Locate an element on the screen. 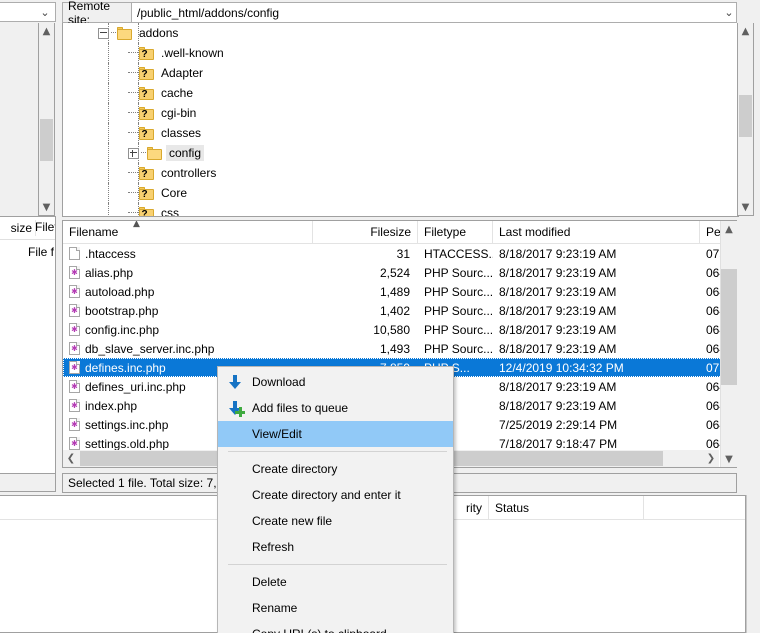 The height and width of the screenshot is (633, 760). menu-item-create-directory: Create directory is located at coordinates (335, 469).